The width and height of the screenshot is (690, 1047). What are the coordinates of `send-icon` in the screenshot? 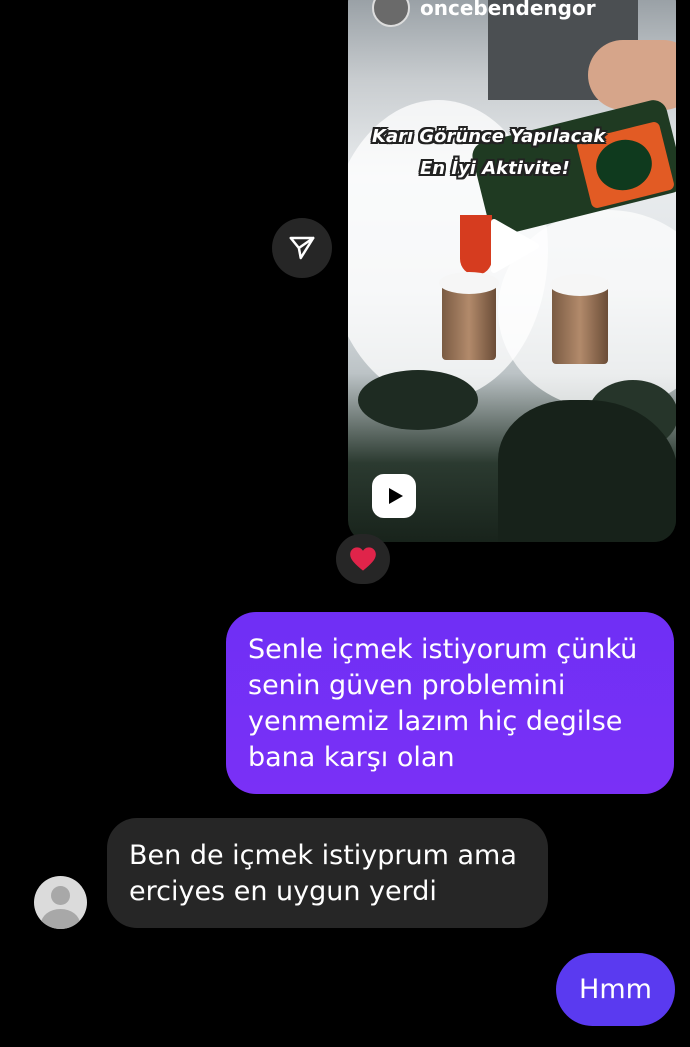 It's located at (302, 248).